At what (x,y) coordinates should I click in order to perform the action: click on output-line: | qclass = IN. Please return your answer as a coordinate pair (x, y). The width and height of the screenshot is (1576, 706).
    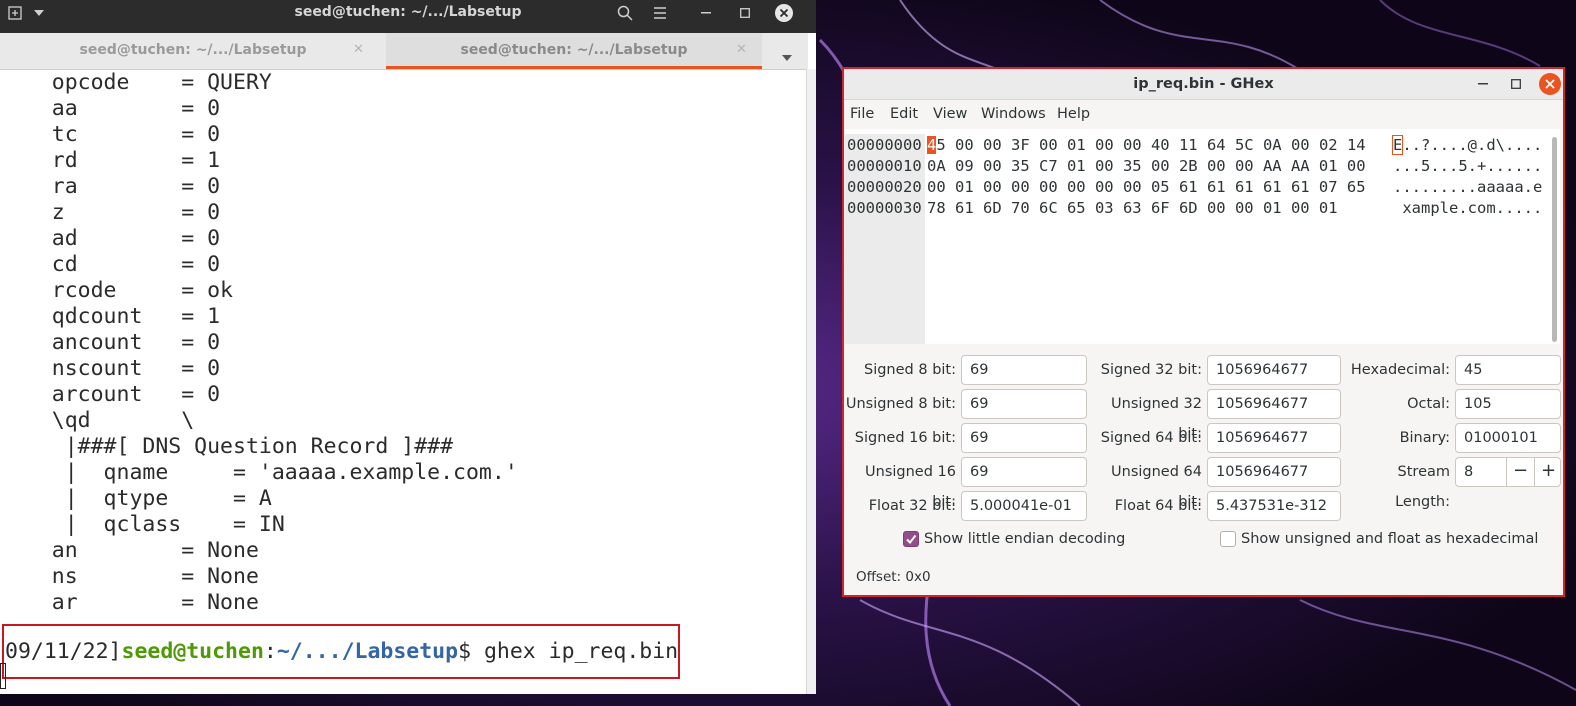
    Looking at the image, I should click on (142, 524).